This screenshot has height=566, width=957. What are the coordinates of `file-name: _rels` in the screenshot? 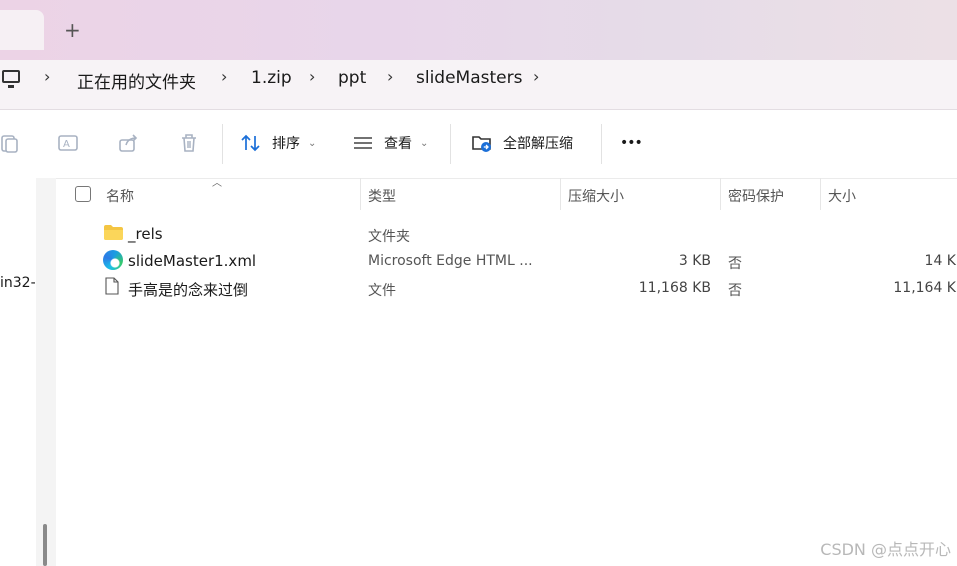 It's located at (145, 234).